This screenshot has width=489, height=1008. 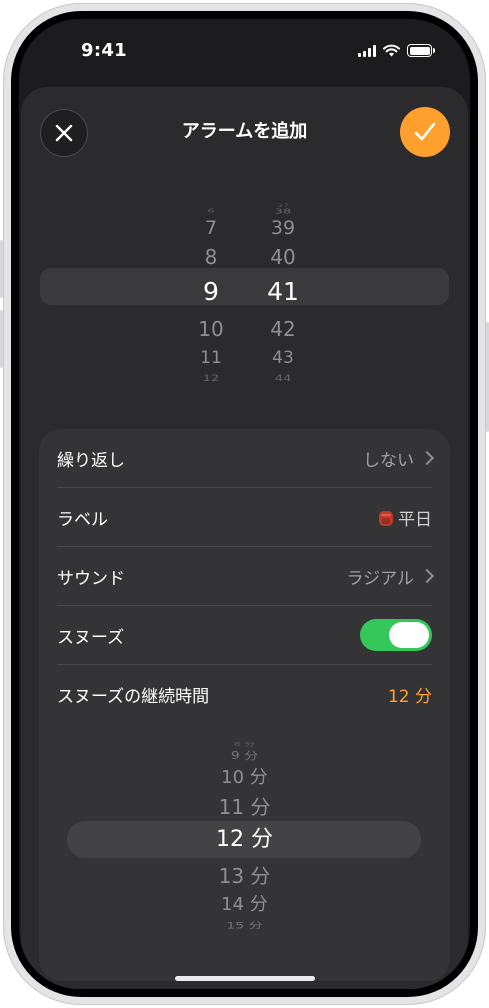 What do you see at coordinates (244, 744) in the screenshot?
I see `snooze-option: 8 分` at bounding box center [244, 744].